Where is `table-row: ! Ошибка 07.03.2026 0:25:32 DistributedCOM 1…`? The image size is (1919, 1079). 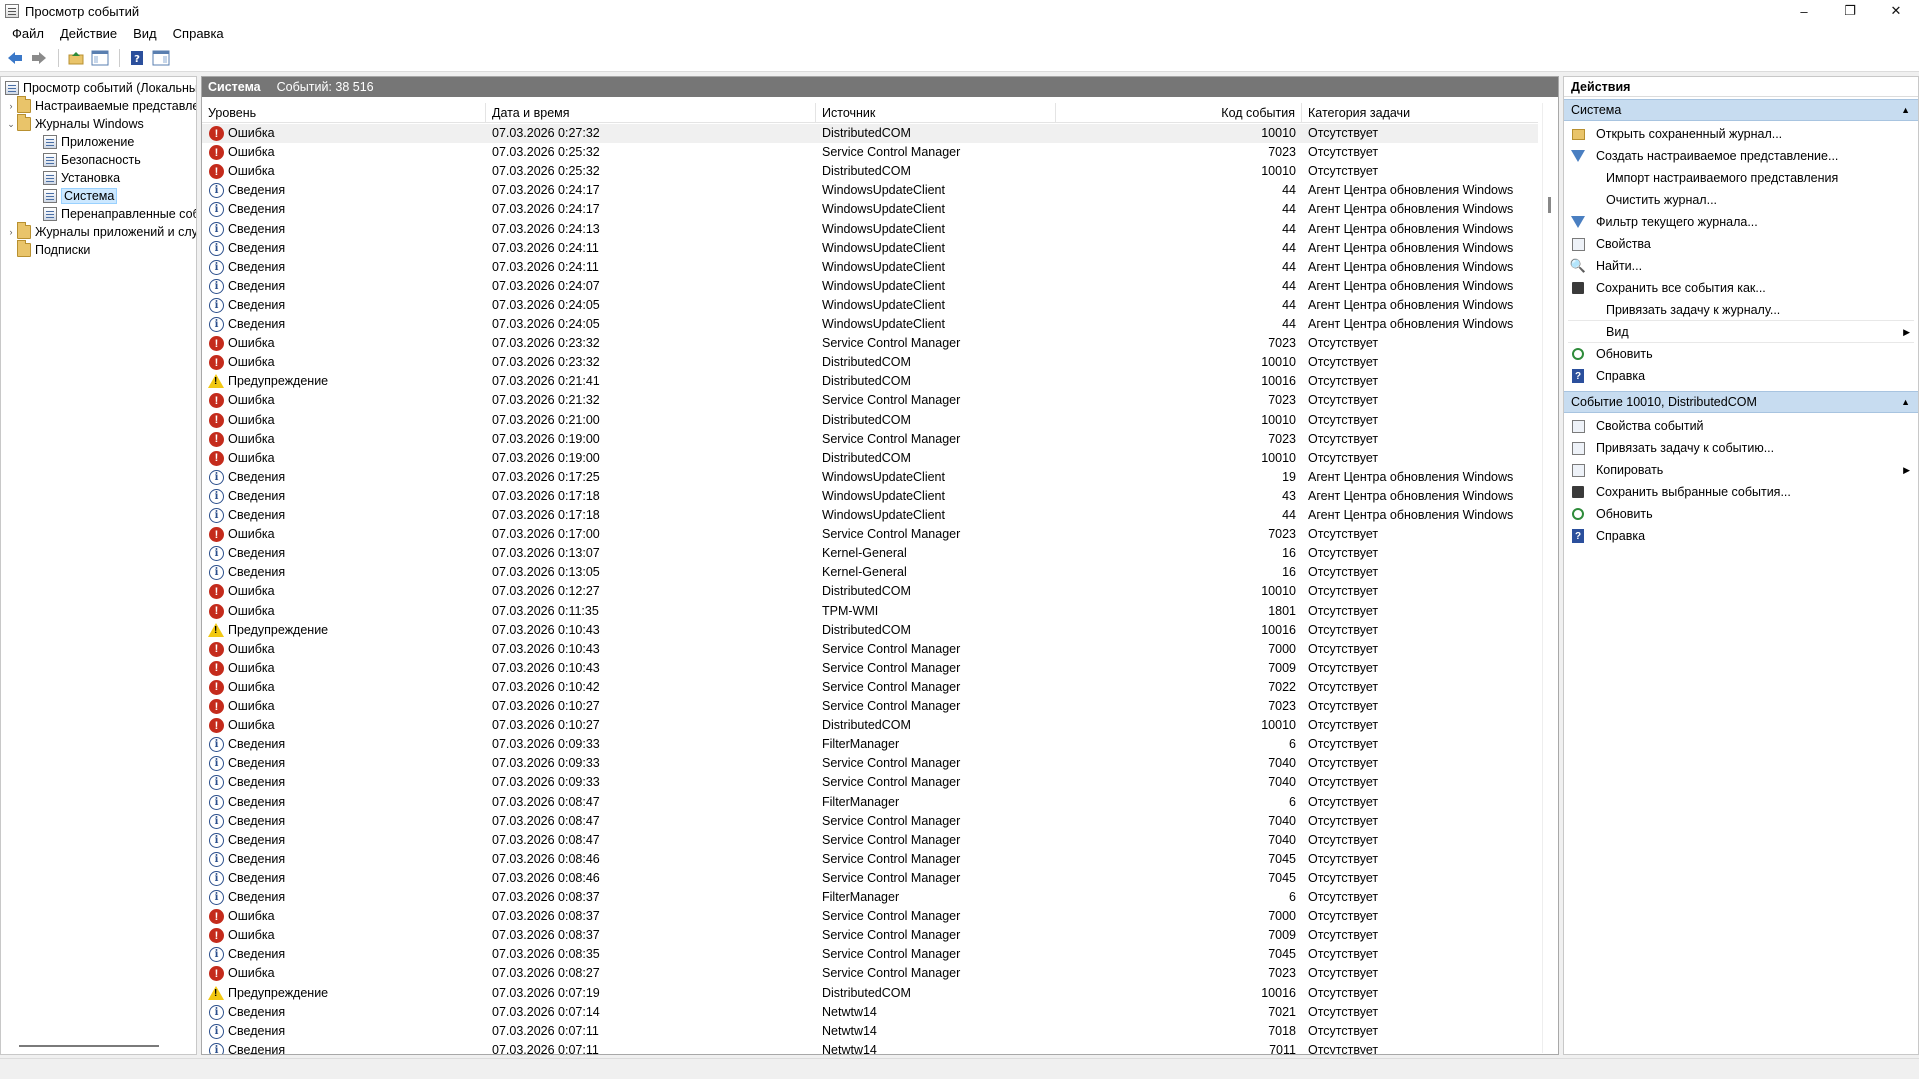
table-row: ! Ошибка 07.03.2026 0:25:32 DistributedCOM 1… is located at coordinates (870, 171).